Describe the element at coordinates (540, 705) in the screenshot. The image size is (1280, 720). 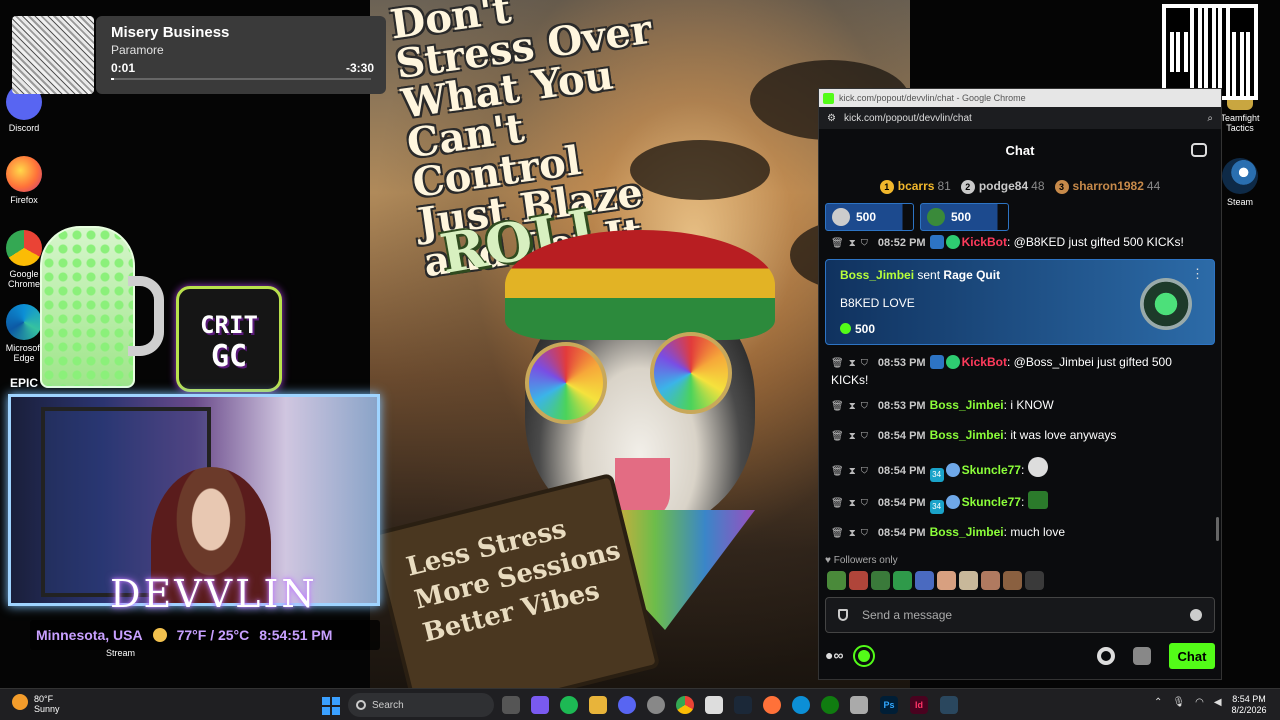
I see `copilot-icon` at that location.